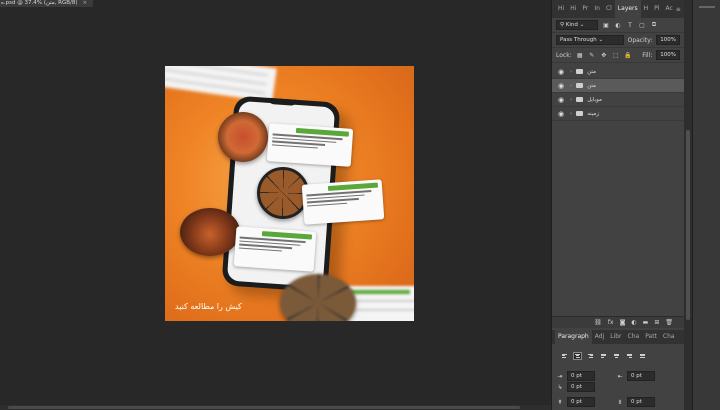 This screenshot has width=720, height=410. I want to click on tab-properties: Pr, so click(585, 9).